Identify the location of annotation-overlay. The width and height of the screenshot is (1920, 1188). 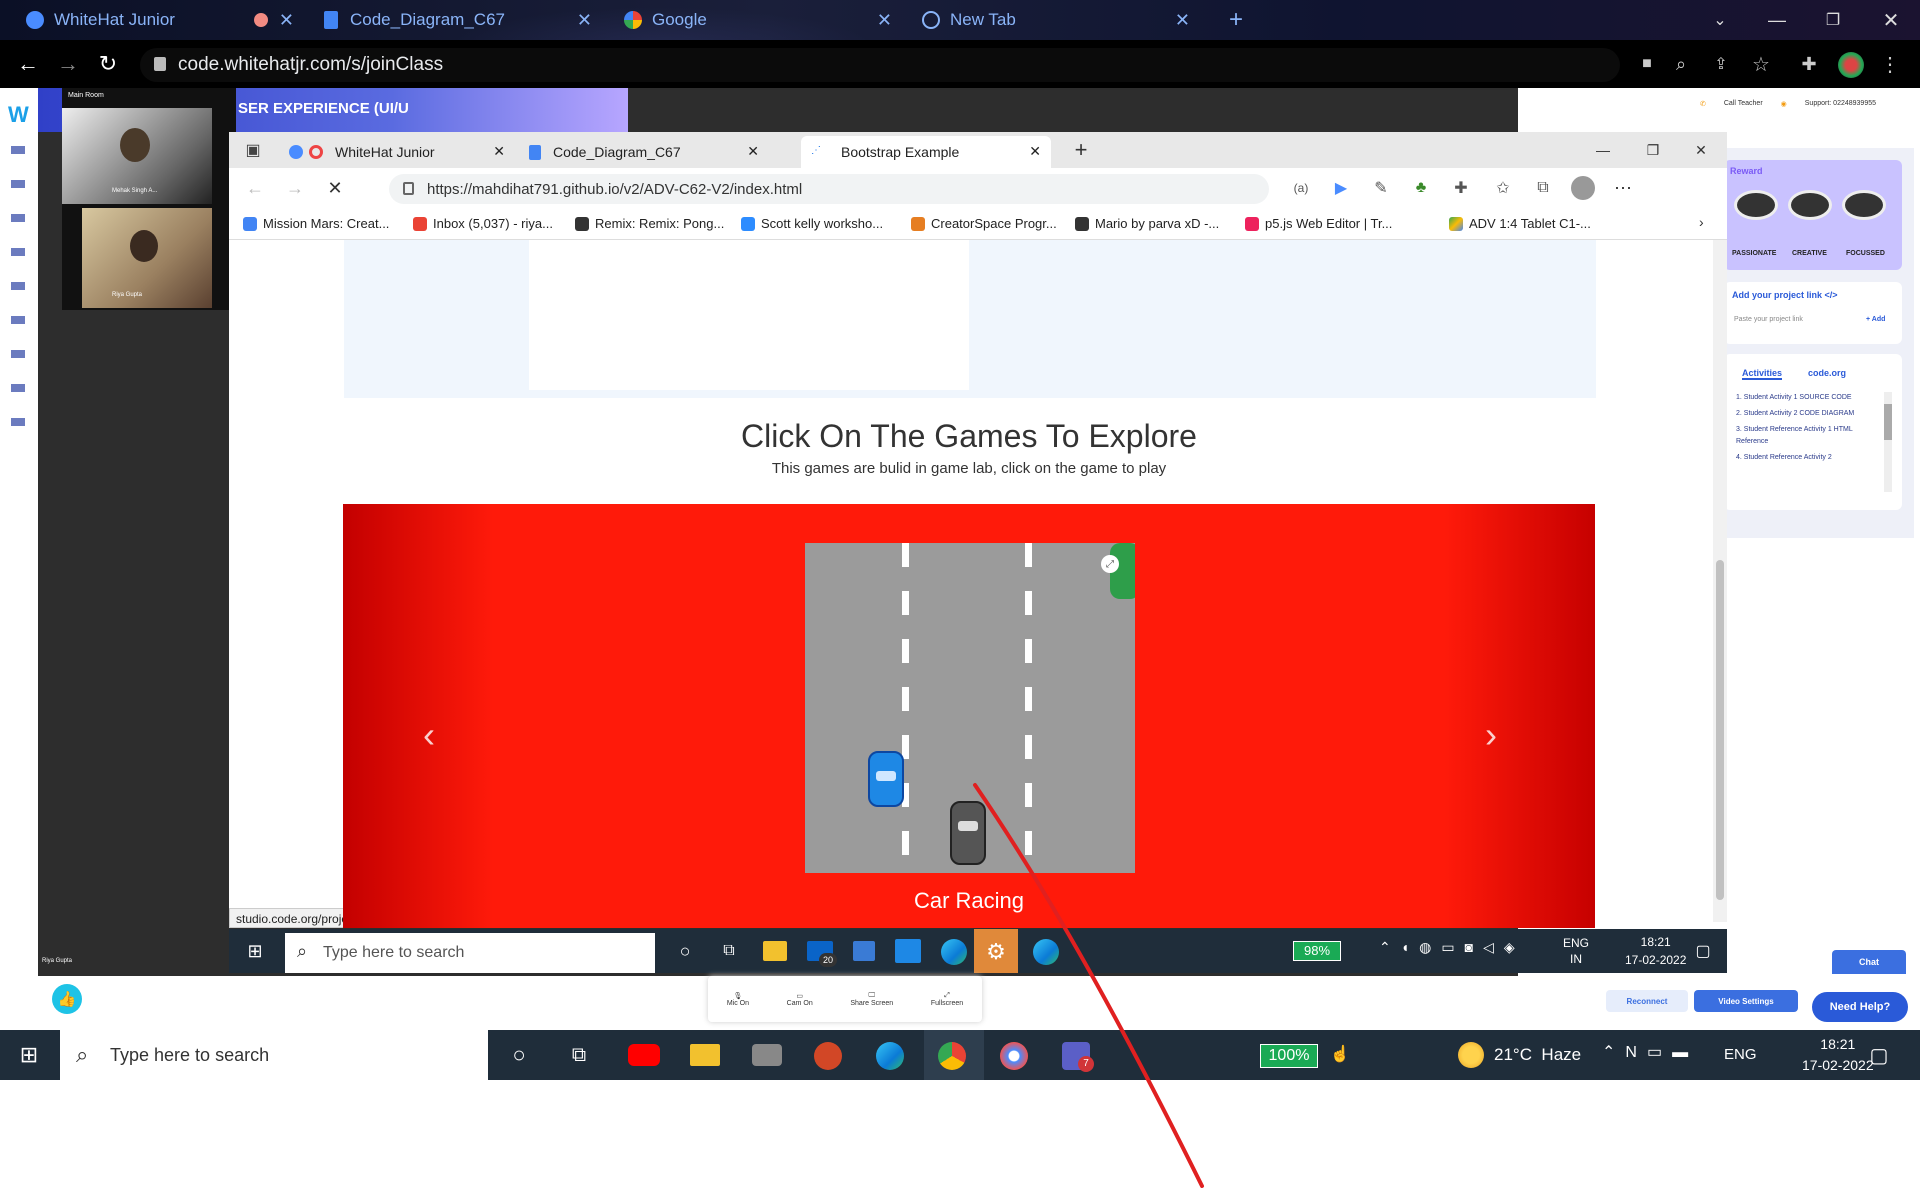
(1088, 985).